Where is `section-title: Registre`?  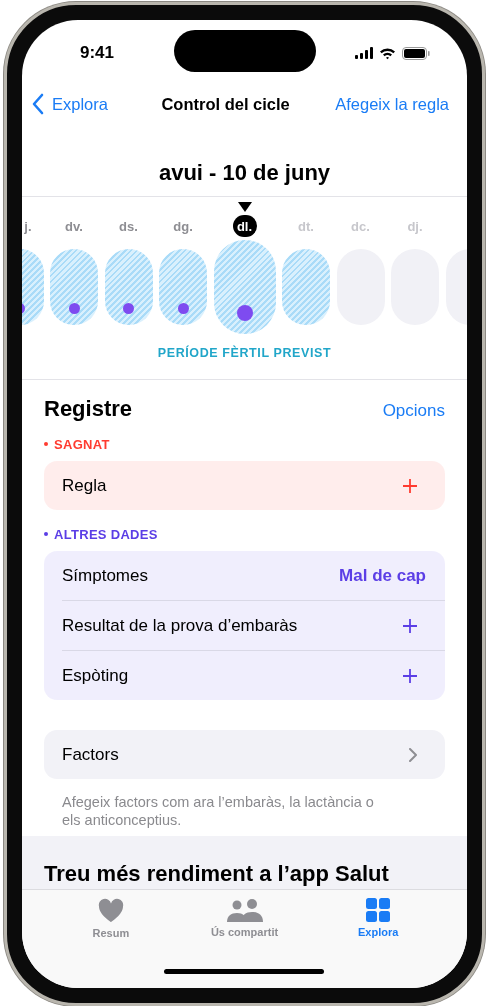
section-title: Registre is located at coordinates (88, 409).